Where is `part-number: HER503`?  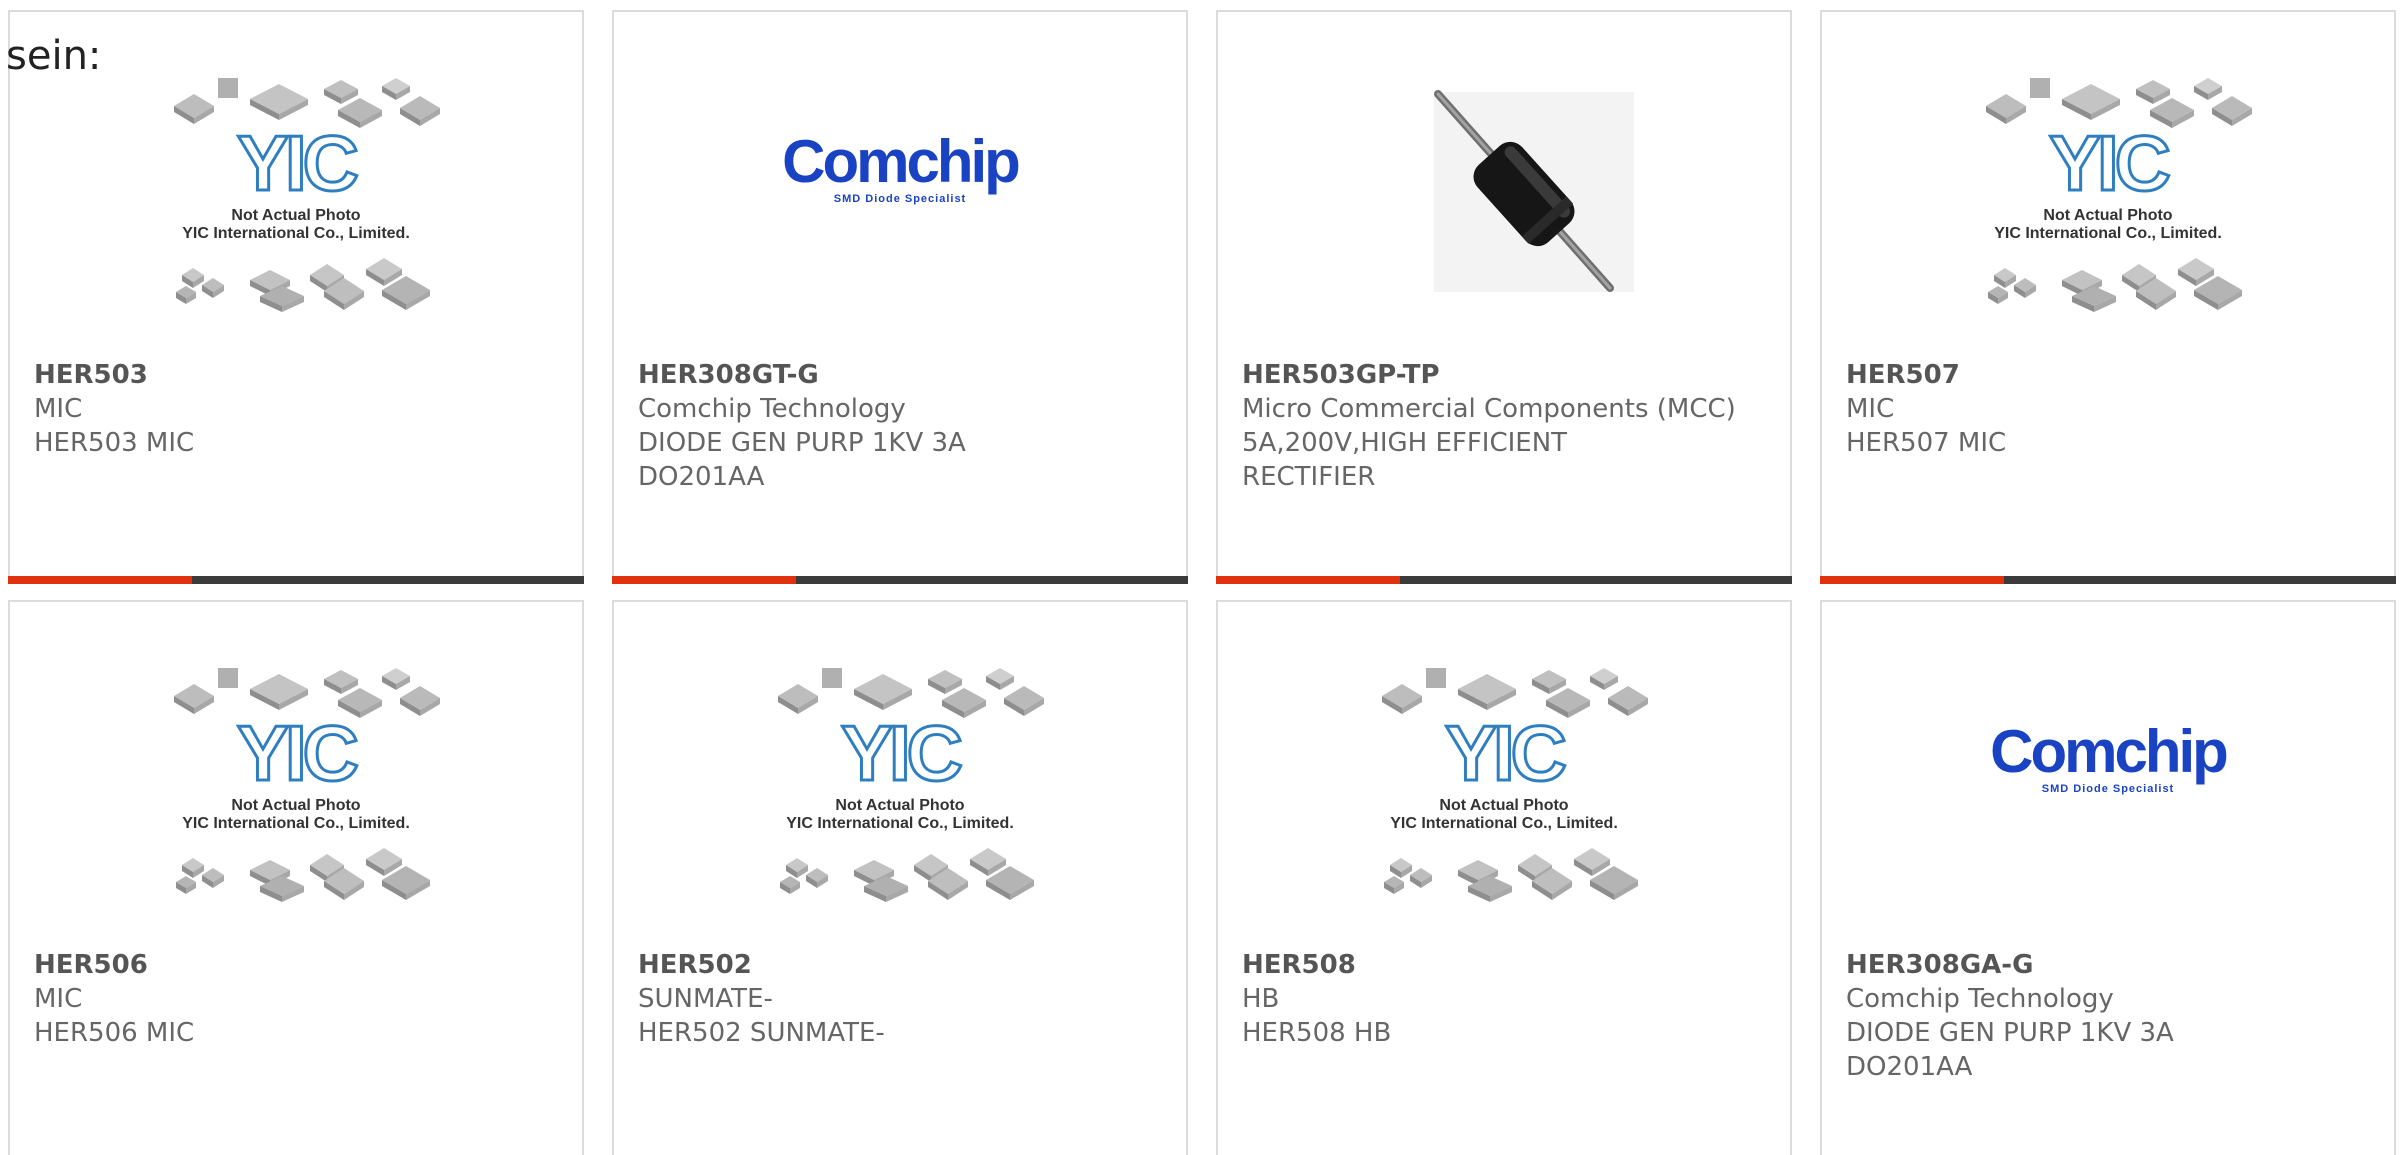 part-number: HER503 is located at coordinates (296, 375).